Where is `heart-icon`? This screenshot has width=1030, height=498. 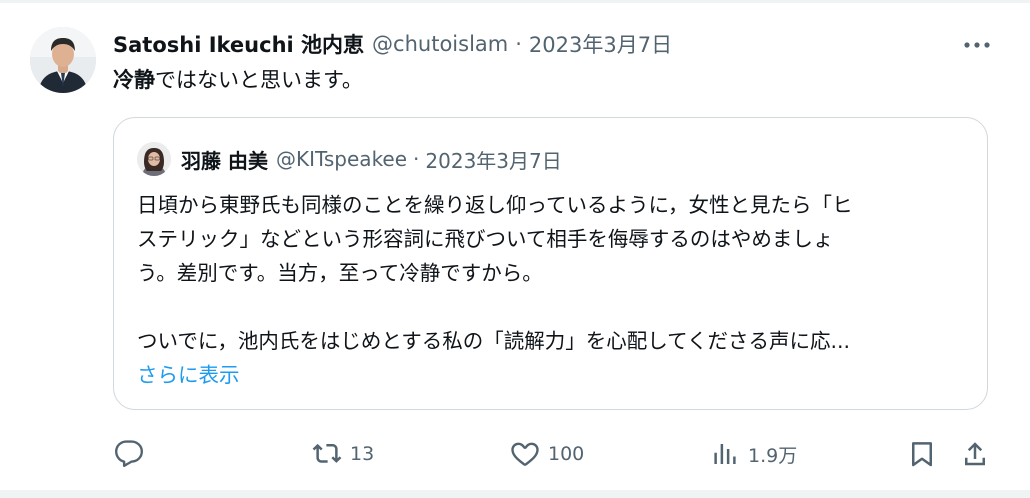 heart-icon is located at coordinates (525, 454).